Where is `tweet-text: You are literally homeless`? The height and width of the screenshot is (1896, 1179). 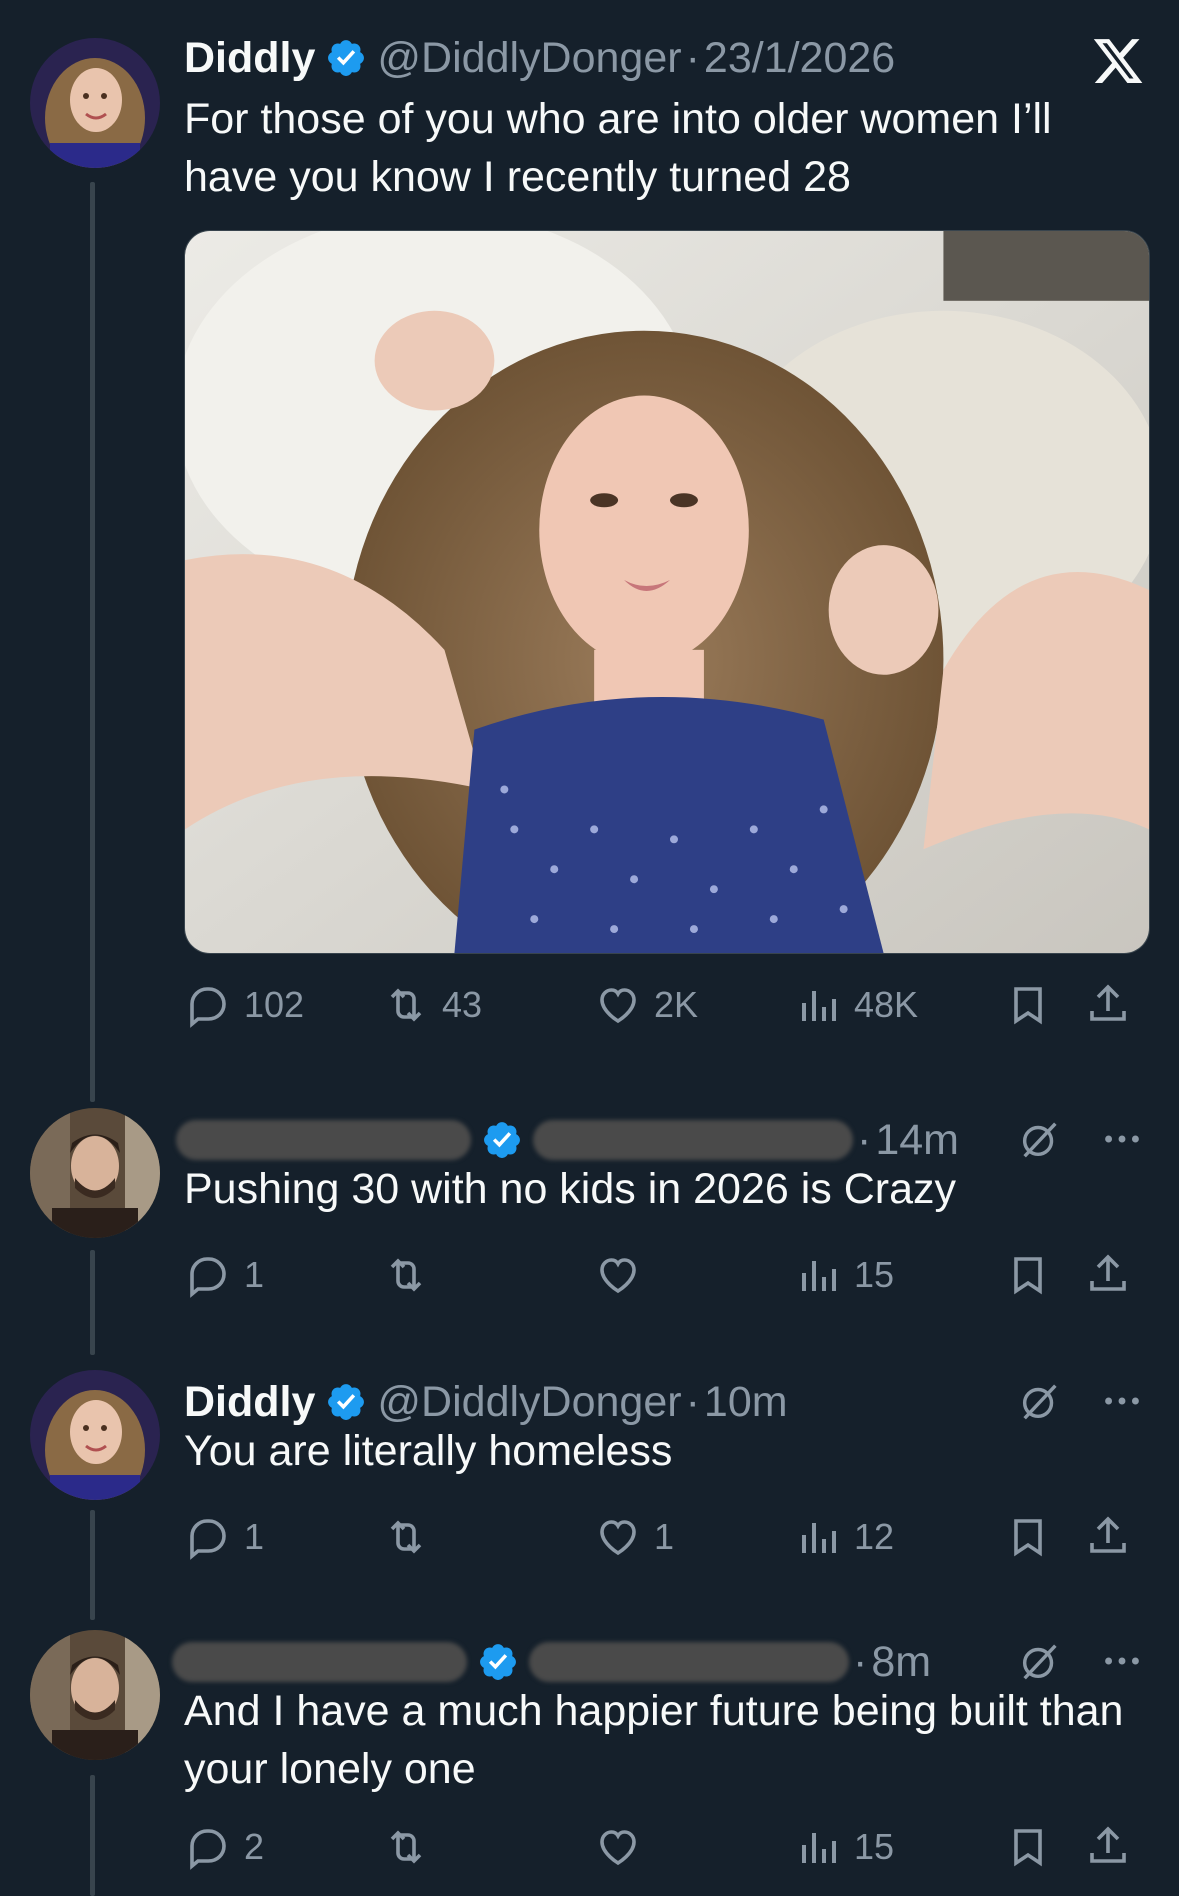 tweet-text: You are literally homeless is located at coordinates (428, 1451).